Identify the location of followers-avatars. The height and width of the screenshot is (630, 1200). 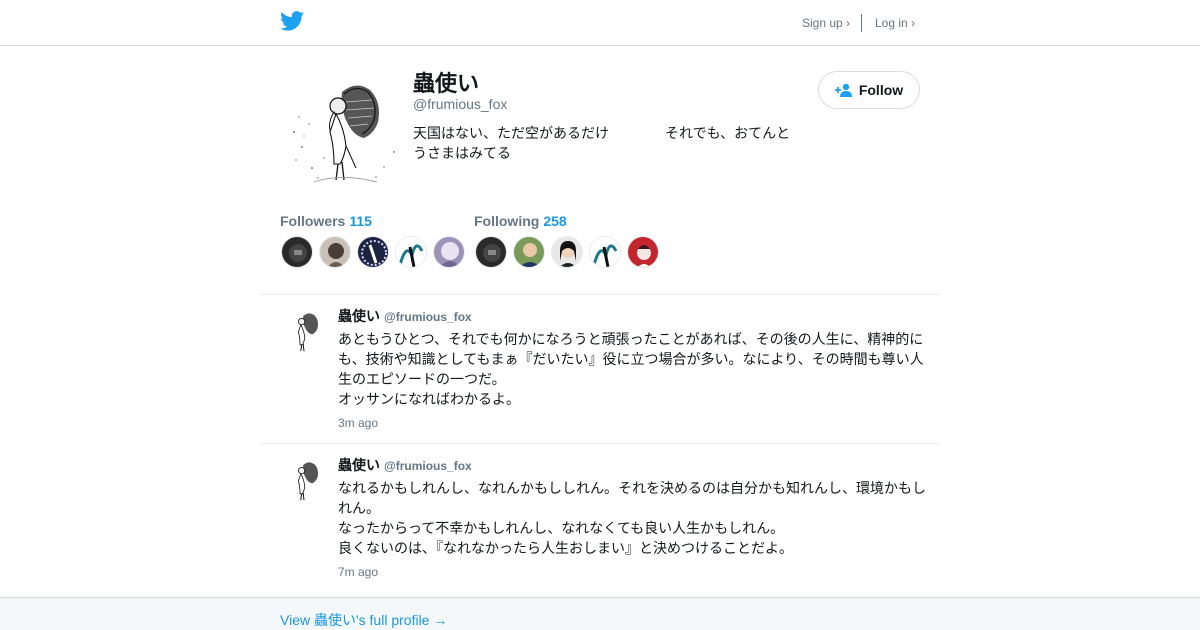
(373, 252).